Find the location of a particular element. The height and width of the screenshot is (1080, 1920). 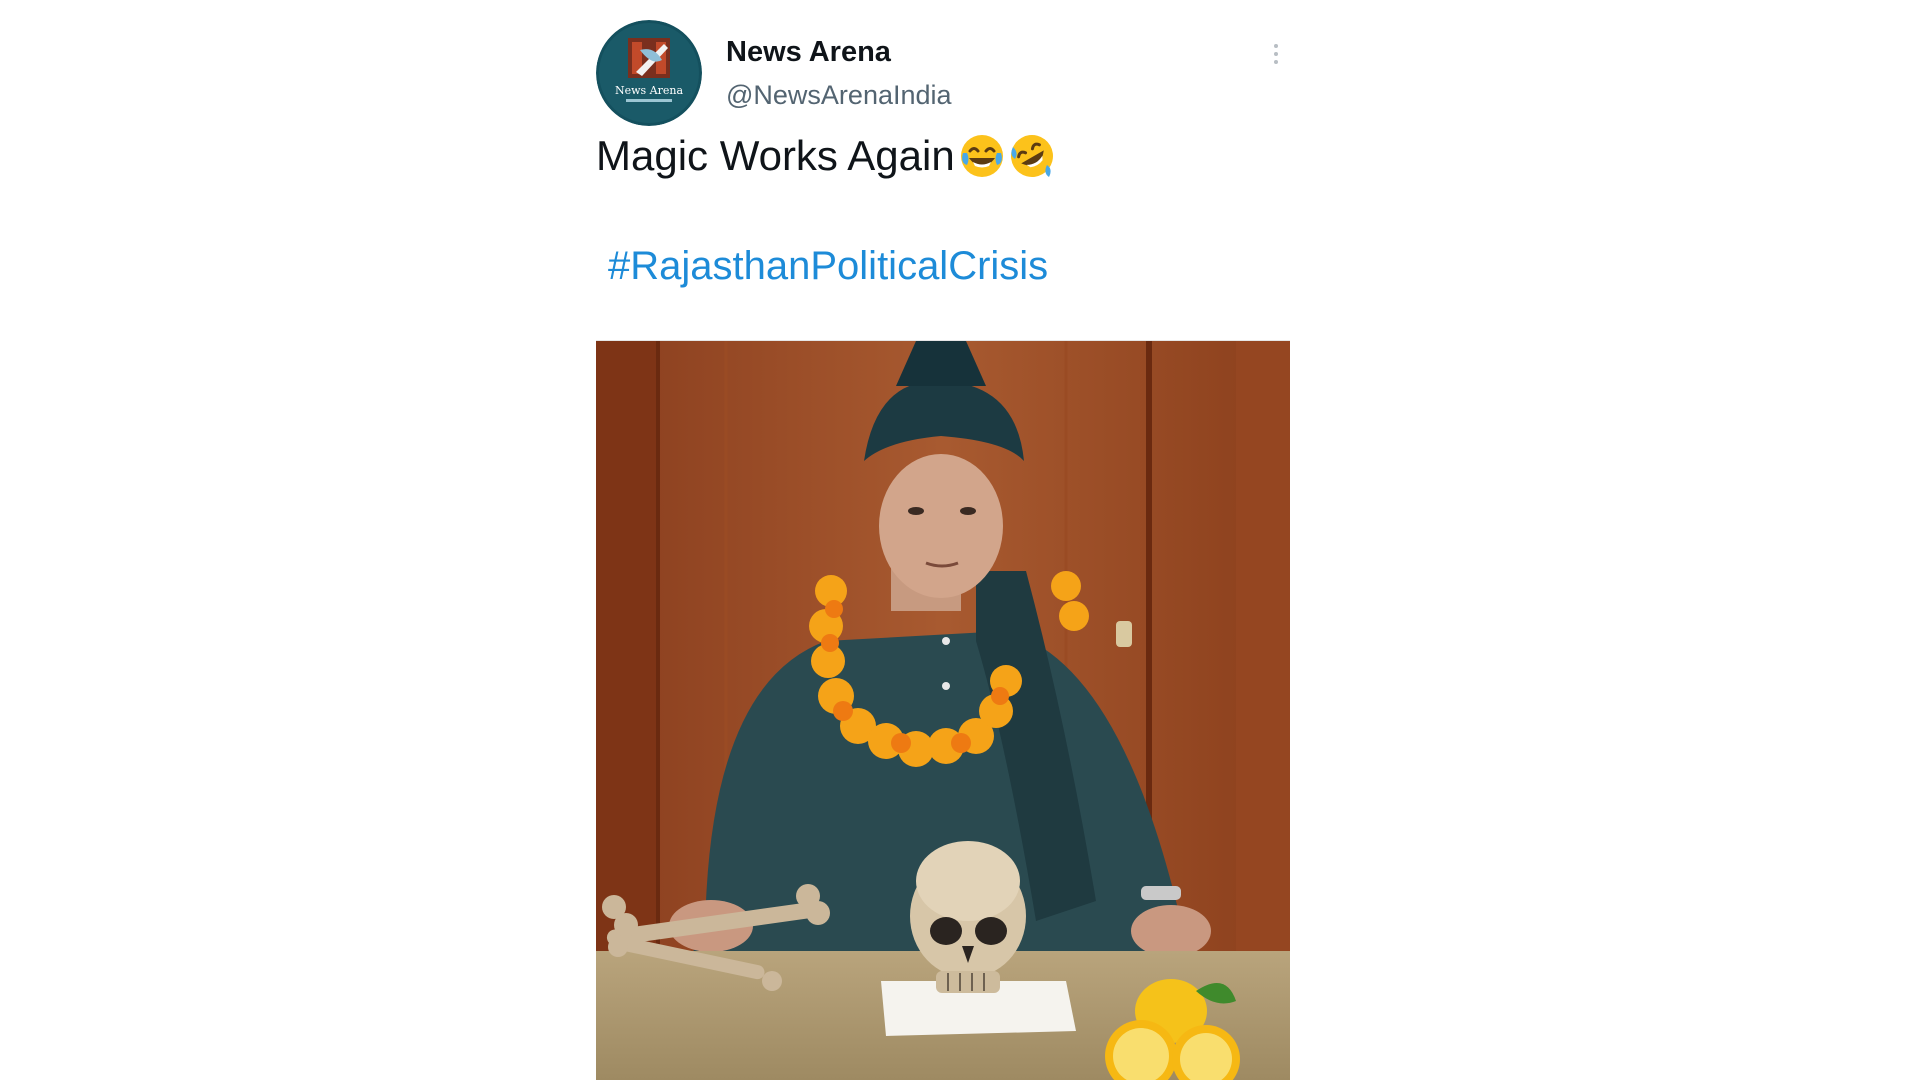

hashtag-link: #RajasthanPoliticalCrisis is located at coordinates (828, 266).